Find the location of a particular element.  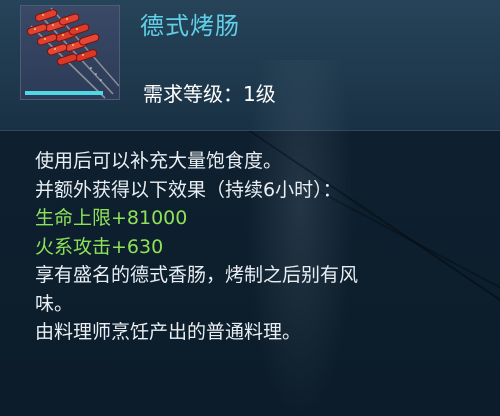

item-icon-accent-bar is located at coordinates (64, 93).